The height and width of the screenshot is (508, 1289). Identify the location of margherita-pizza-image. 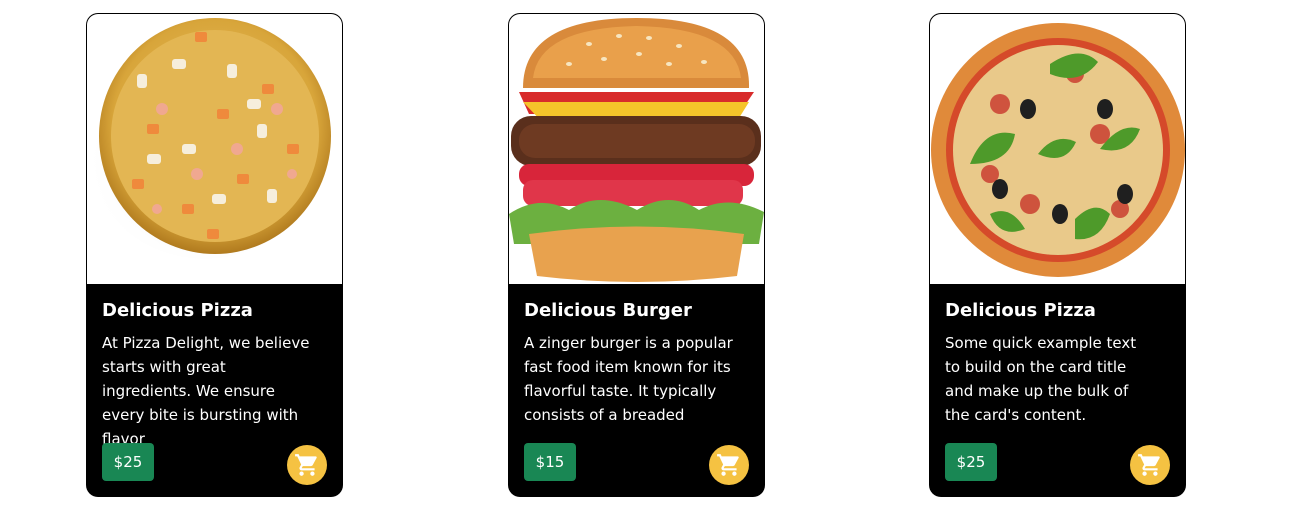
(1057, 149).